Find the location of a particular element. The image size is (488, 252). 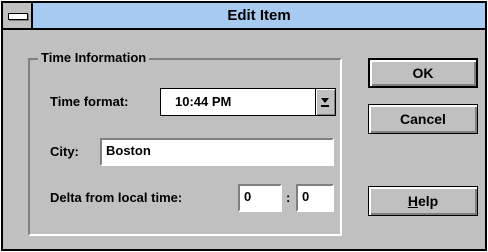

help-mnemonic: H is located at coordinates (412, 201).